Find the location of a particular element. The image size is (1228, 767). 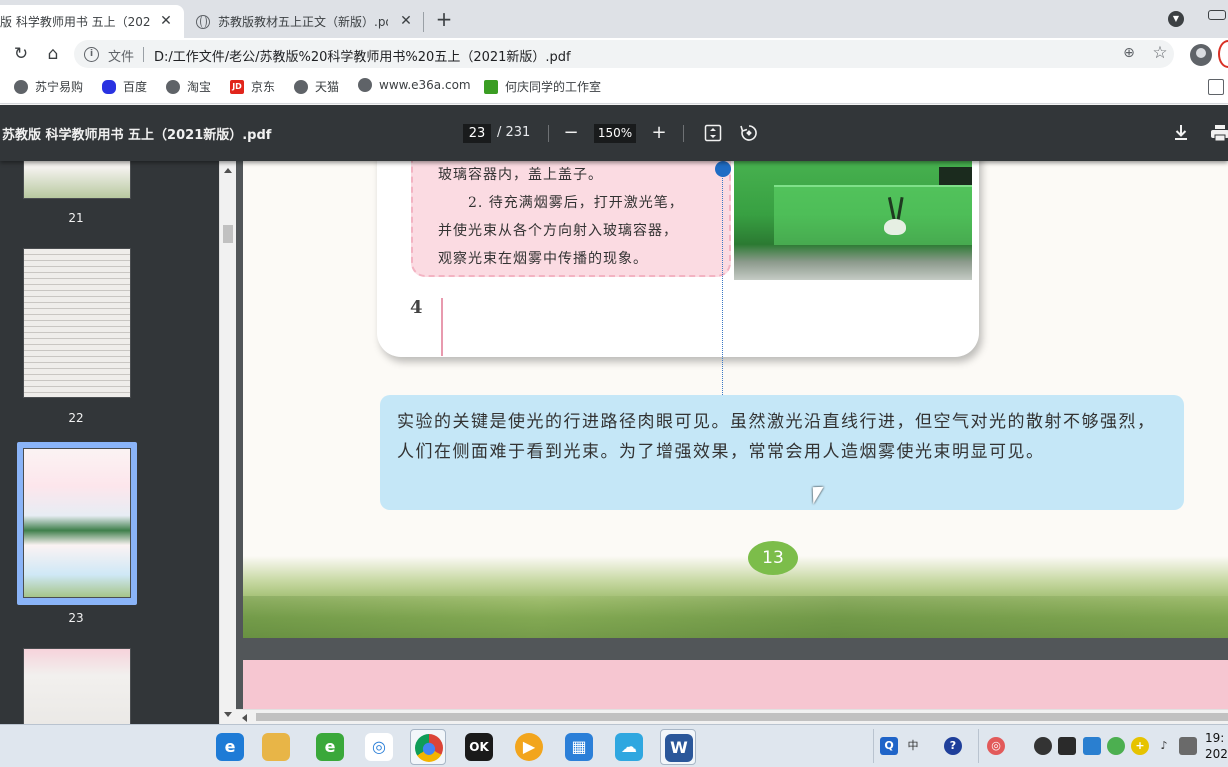

taskbar-green-browser: e is located at coordinates (330, 747).